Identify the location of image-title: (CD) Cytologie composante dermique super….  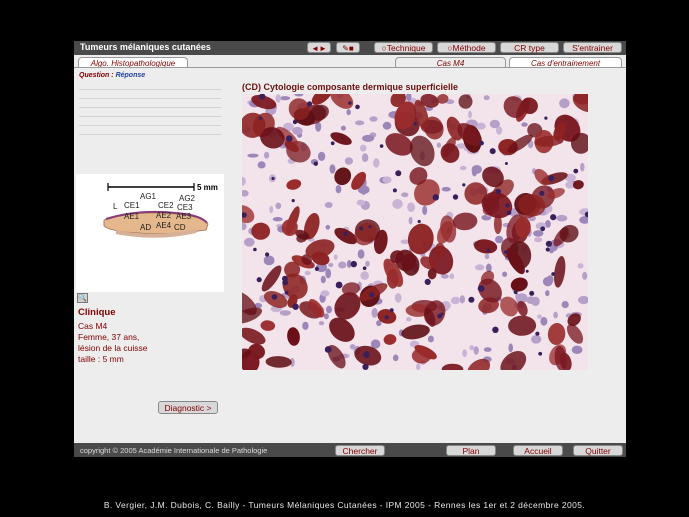
(350, 87).